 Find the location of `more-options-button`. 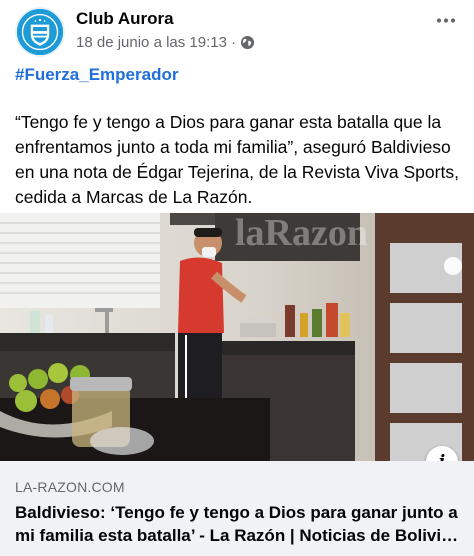

more-options-button is located at coordinates (446, 20).